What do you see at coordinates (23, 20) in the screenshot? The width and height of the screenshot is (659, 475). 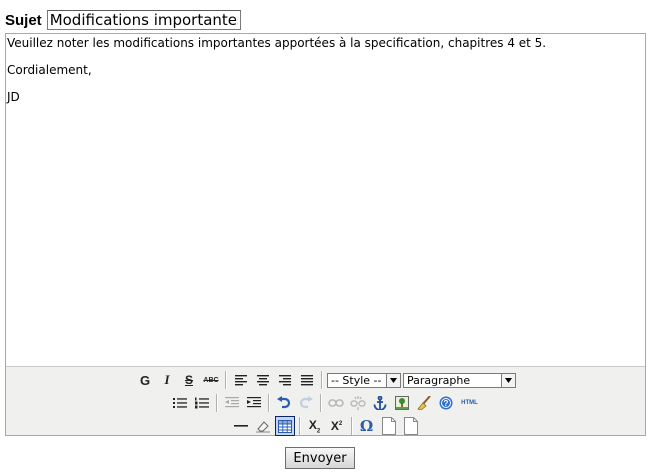 I see `subject-label: Sujet` at bounding box center [23, 20].